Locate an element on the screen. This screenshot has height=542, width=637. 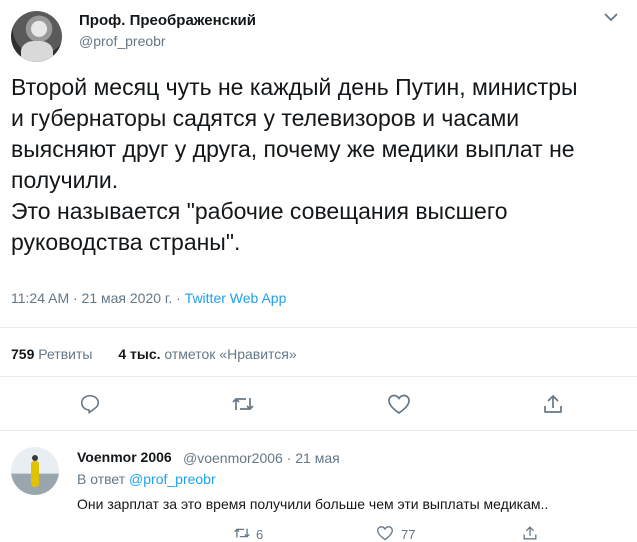
author-avatar is located at coordinates (36, 36).